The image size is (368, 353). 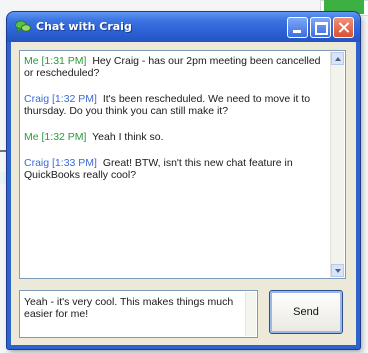 What do you see at coordinates (337, 270) in the screenshot?
I see `scroll-down-button` at bounding box center [337, 270].